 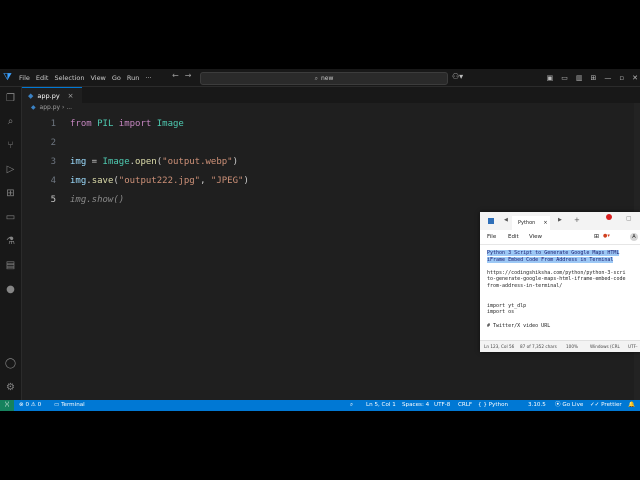 I want to click on menu-selection: Selection, so click(x=69, y=78).